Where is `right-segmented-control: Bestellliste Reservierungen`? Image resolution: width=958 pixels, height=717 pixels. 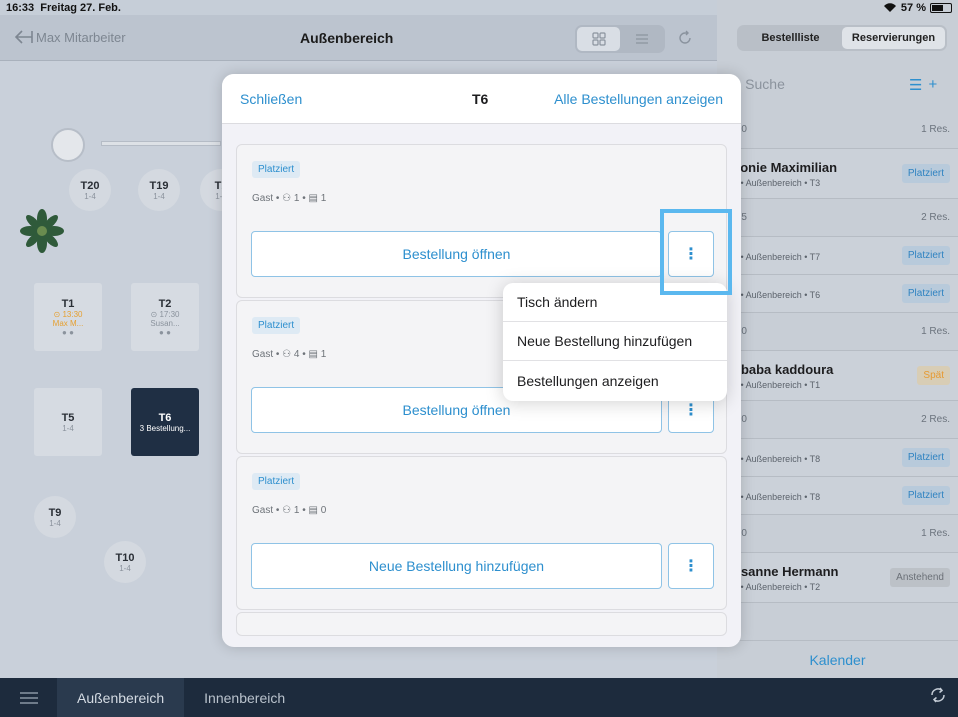 right-segmented-control: Bestellliste Reservierungen is located at coordinates (842, 38).